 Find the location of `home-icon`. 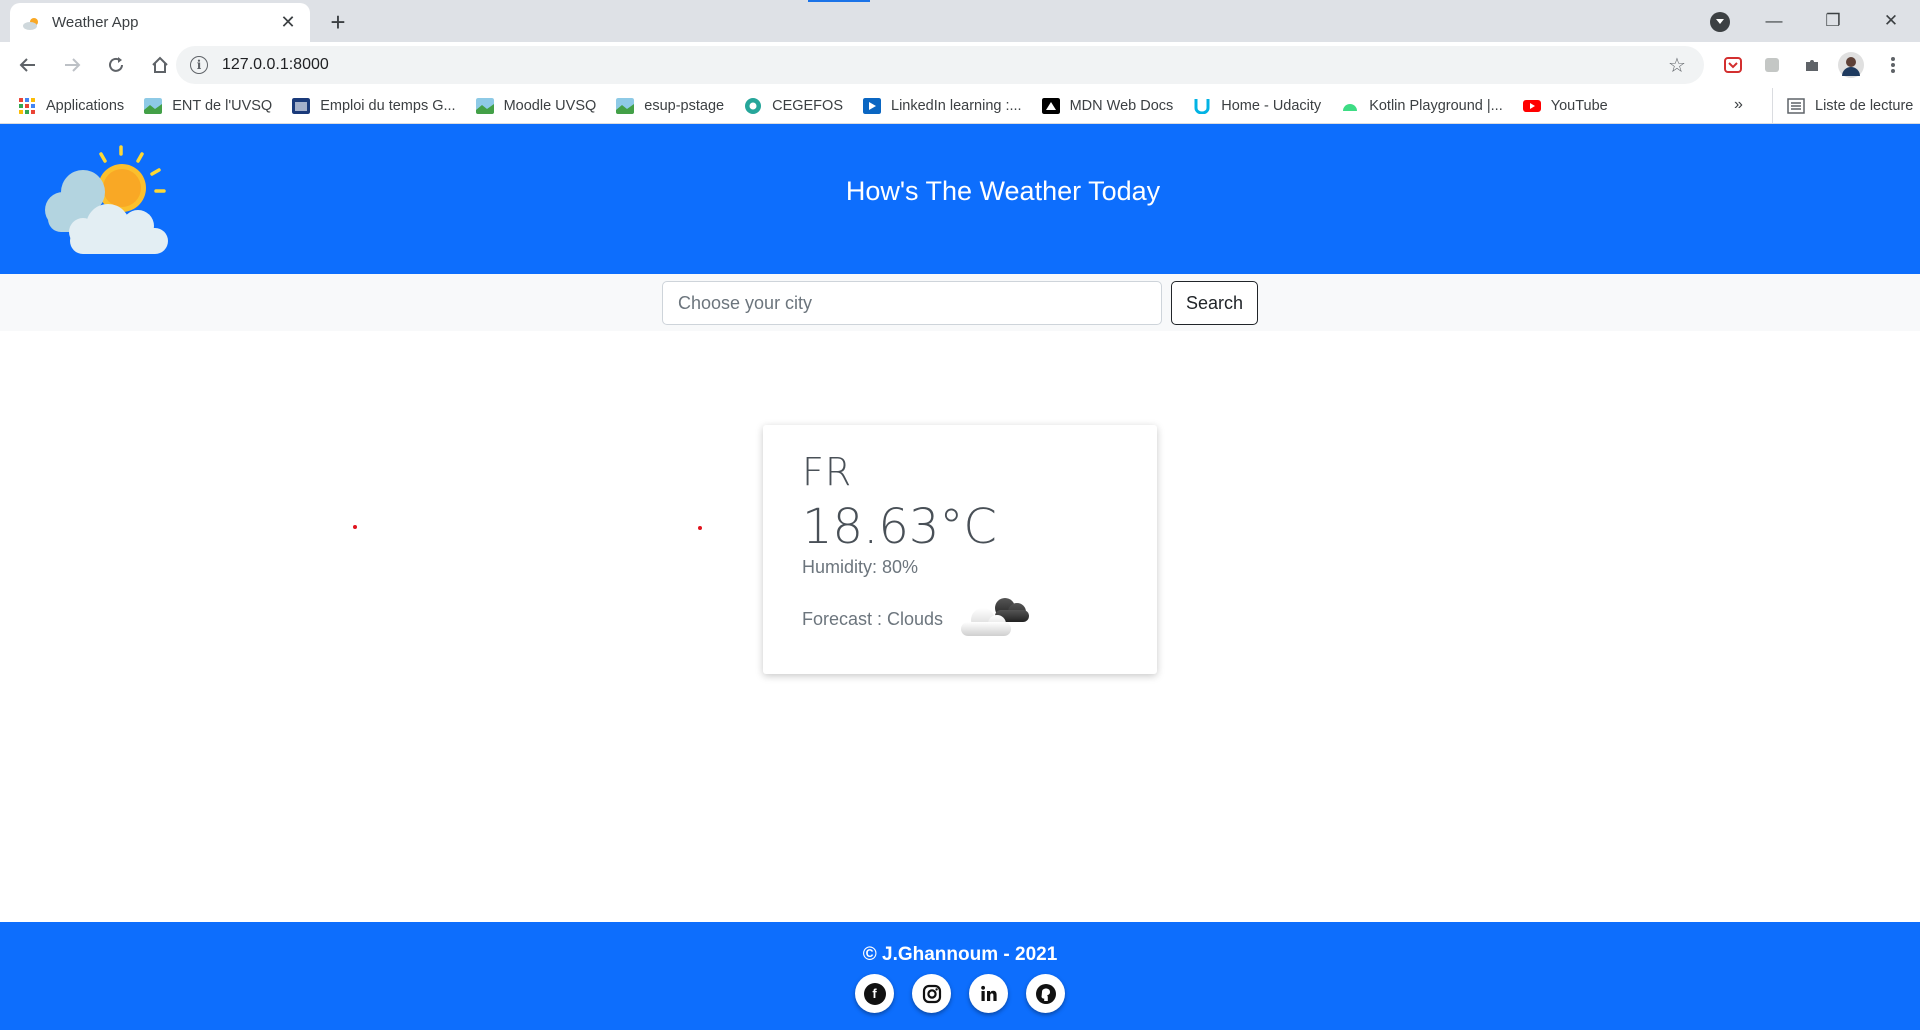

home-icon is located at coordinates (160, 64).